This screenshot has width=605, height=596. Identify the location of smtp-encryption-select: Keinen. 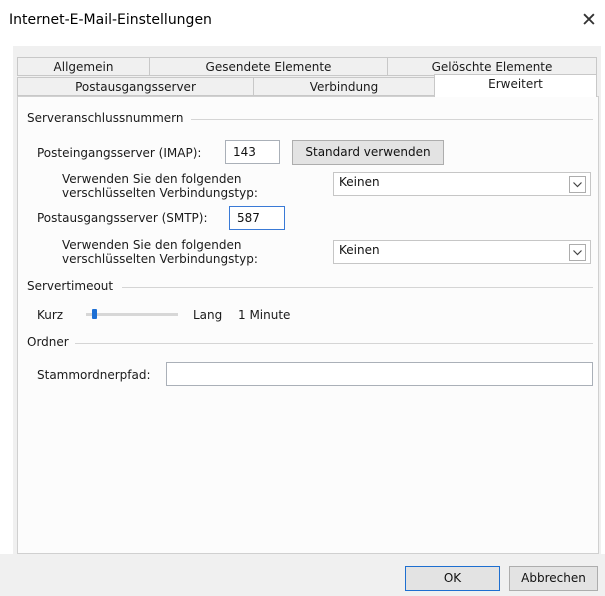
(462, 252).